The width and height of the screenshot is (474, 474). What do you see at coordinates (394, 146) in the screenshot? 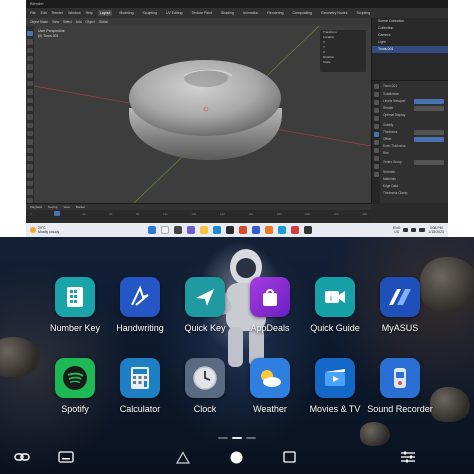
I see `even-thickness-checkbox: Even Thickness` at bounding box center [394, 146].